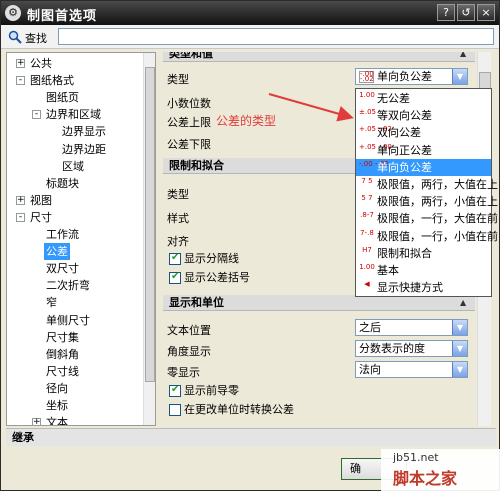  Describe the element at coordinates (74, 405) in the screenshot. I see `tree-item: 坐标` at that location.